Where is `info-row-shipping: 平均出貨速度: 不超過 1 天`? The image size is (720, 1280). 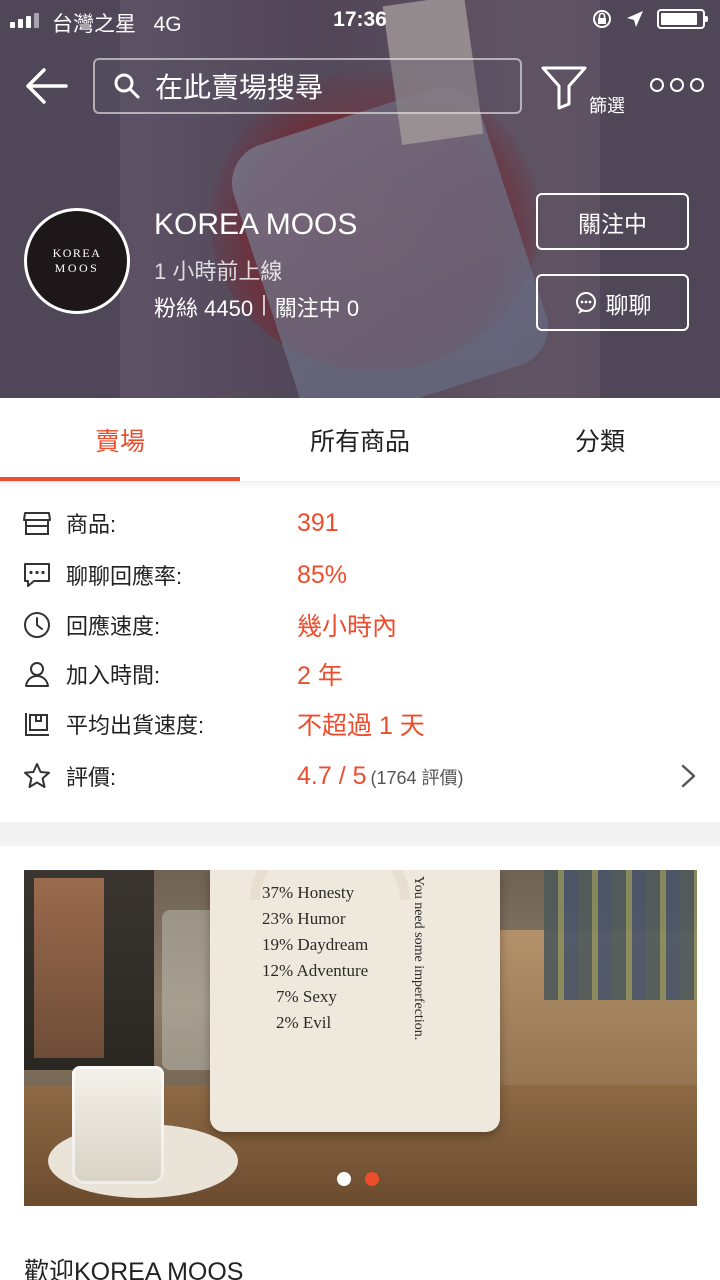
info-row-shipping: 平均出貨速度: 不超過 1 天 is located at coordinates (360, 724).